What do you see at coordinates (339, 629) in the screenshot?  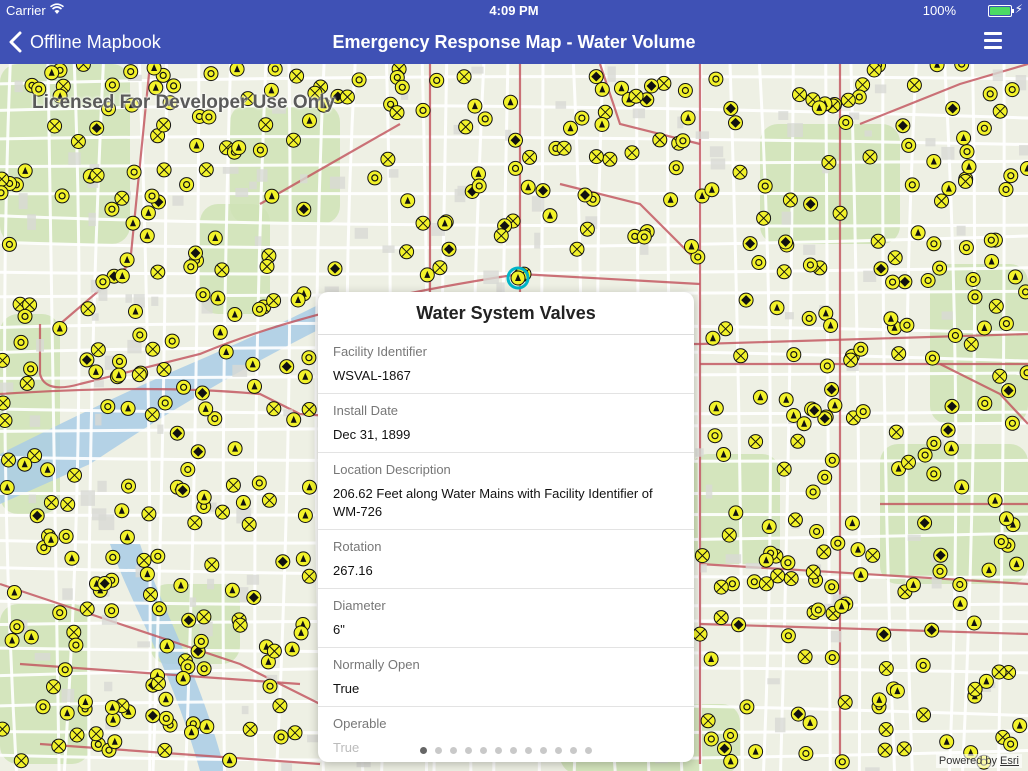 I see `field-value: 6"` at bounding box center [339, 629].